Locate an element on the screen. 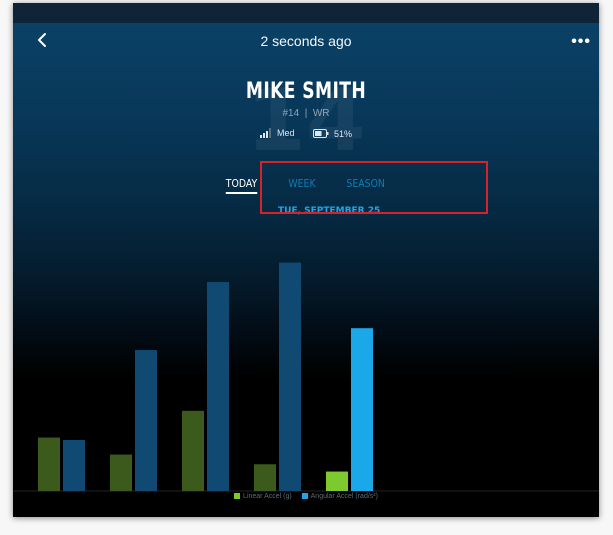  legend-angular-swatch is located at coordinates (304, 496).